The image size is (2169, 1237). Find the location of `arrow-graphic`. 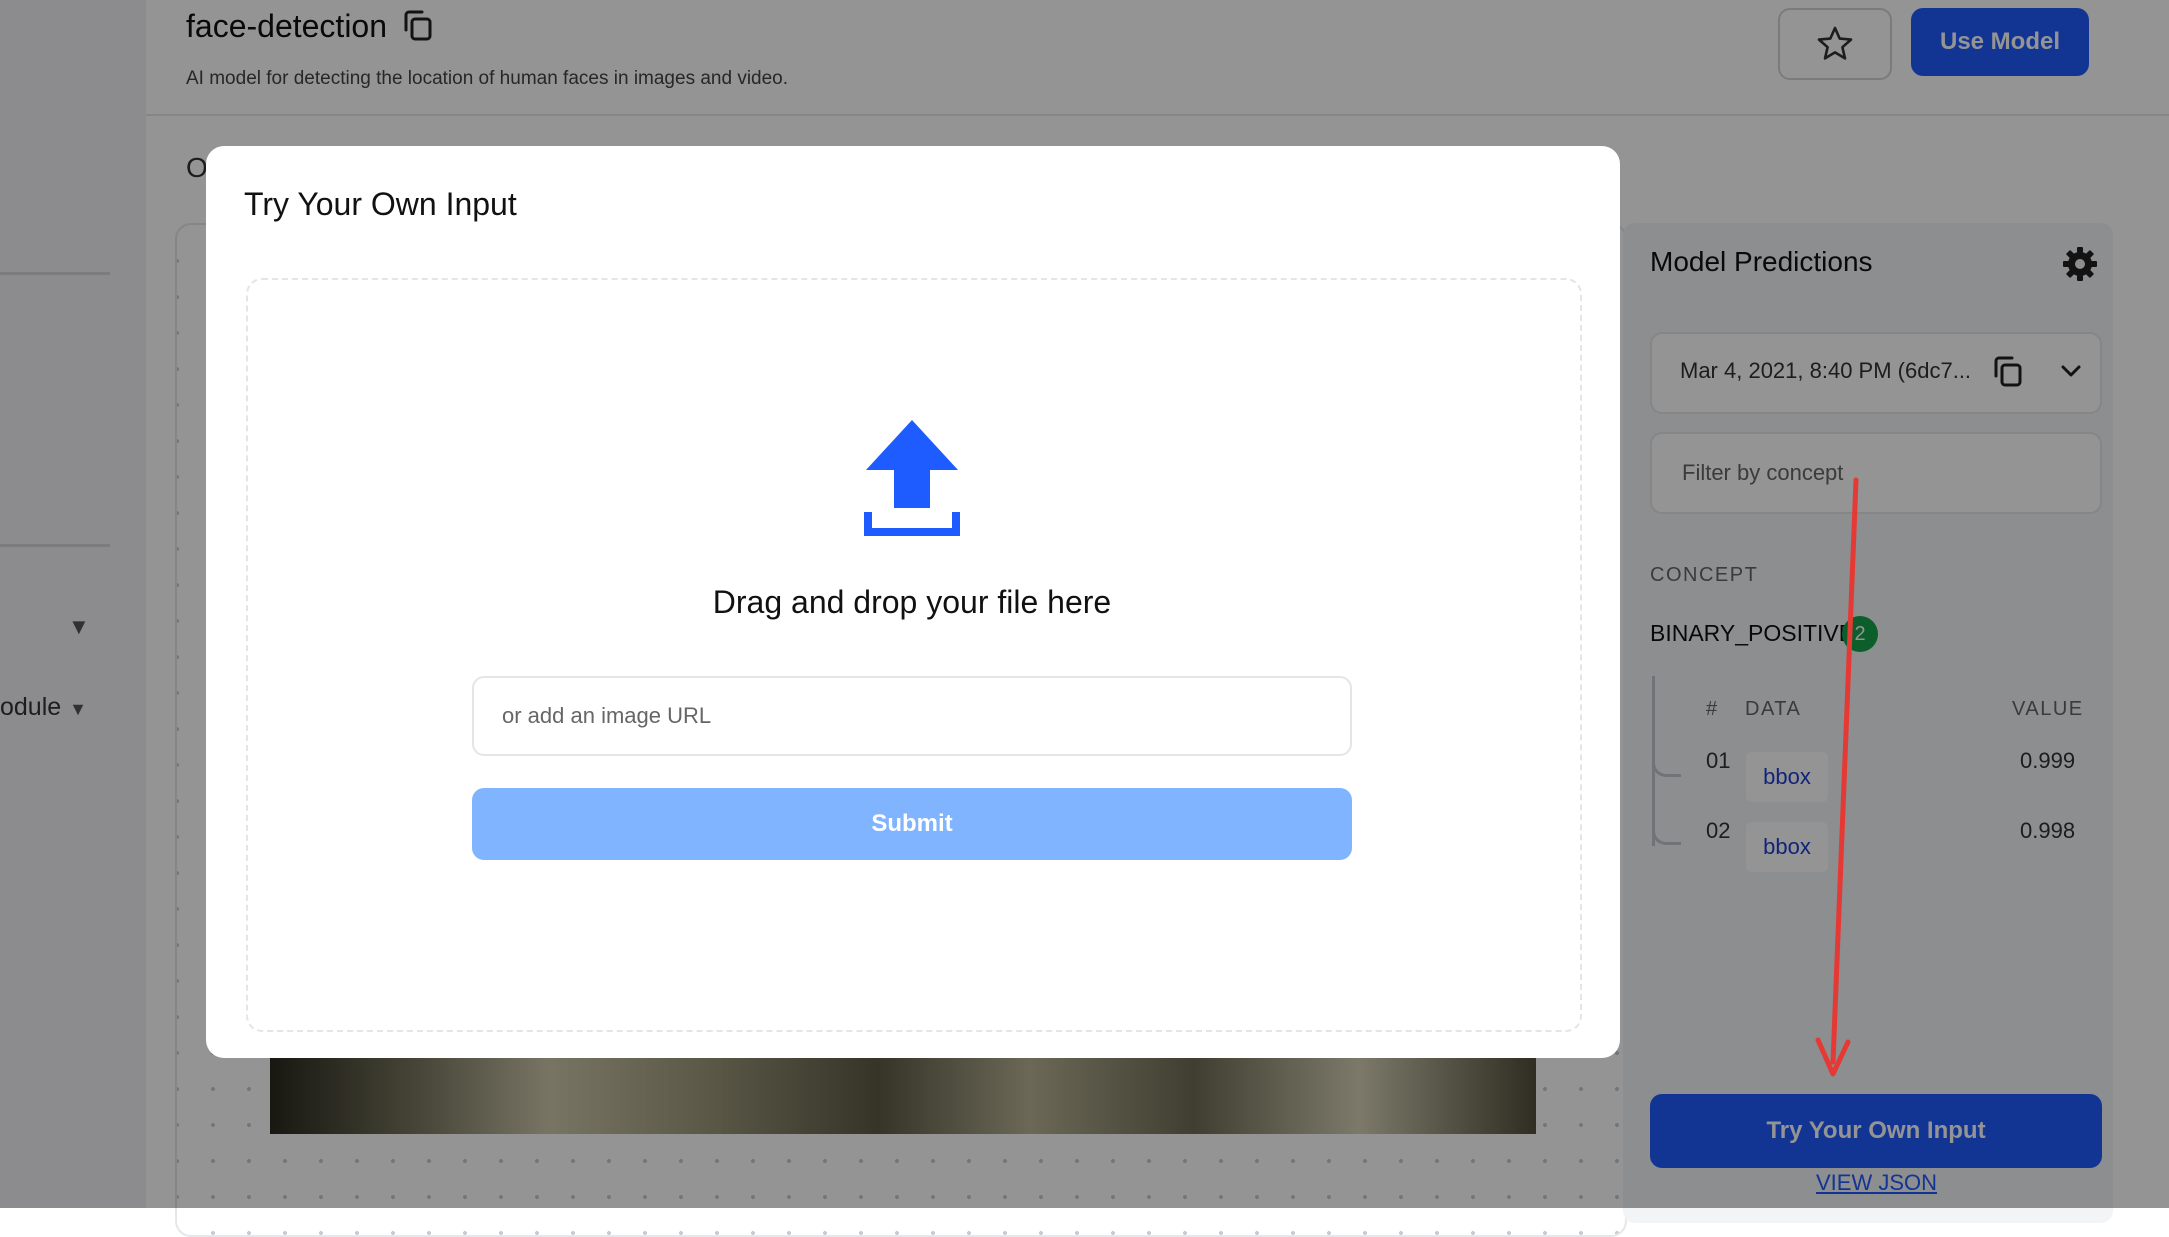

arrow-graphic is located at coordinates (1837, 777).